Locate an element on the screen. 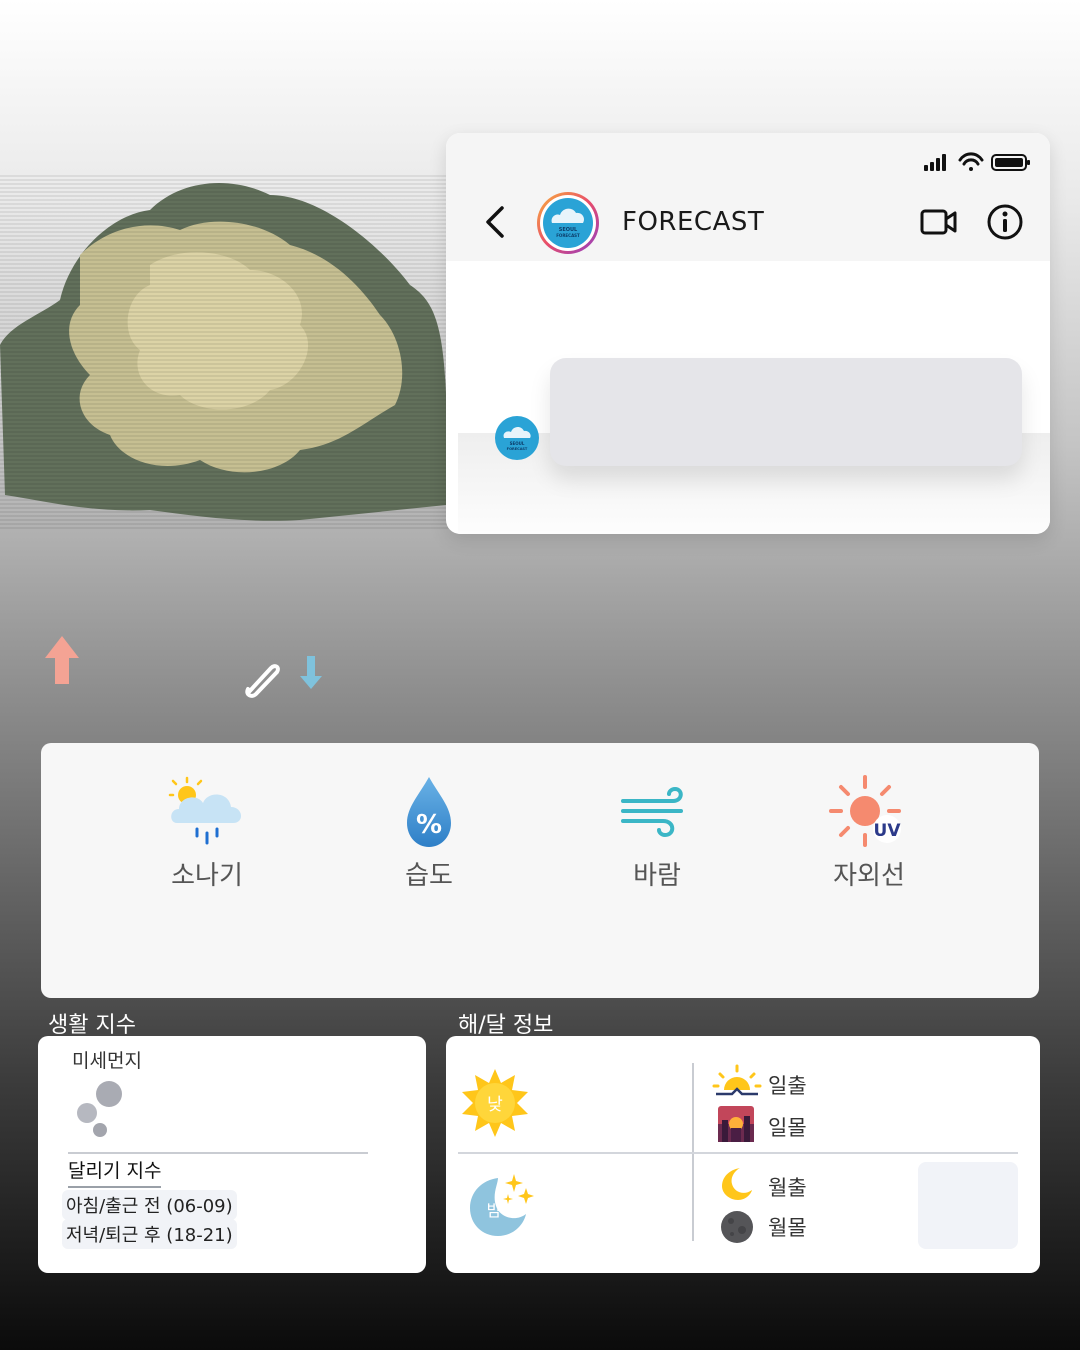 The width and height of the screenshot is (1080, 1350). fine-dust-label: 미세먼지 is located at coordinates (107, 1061).